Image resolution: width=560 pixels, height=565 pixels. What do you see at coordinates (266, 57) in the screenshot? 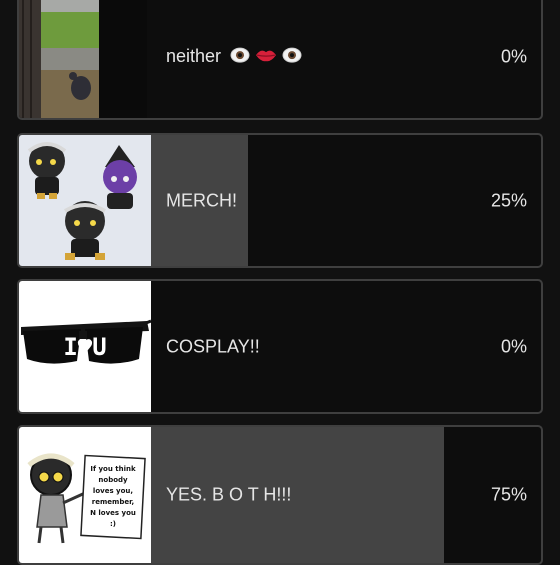
I see `lips-icon` at bounding box center [266, 57].